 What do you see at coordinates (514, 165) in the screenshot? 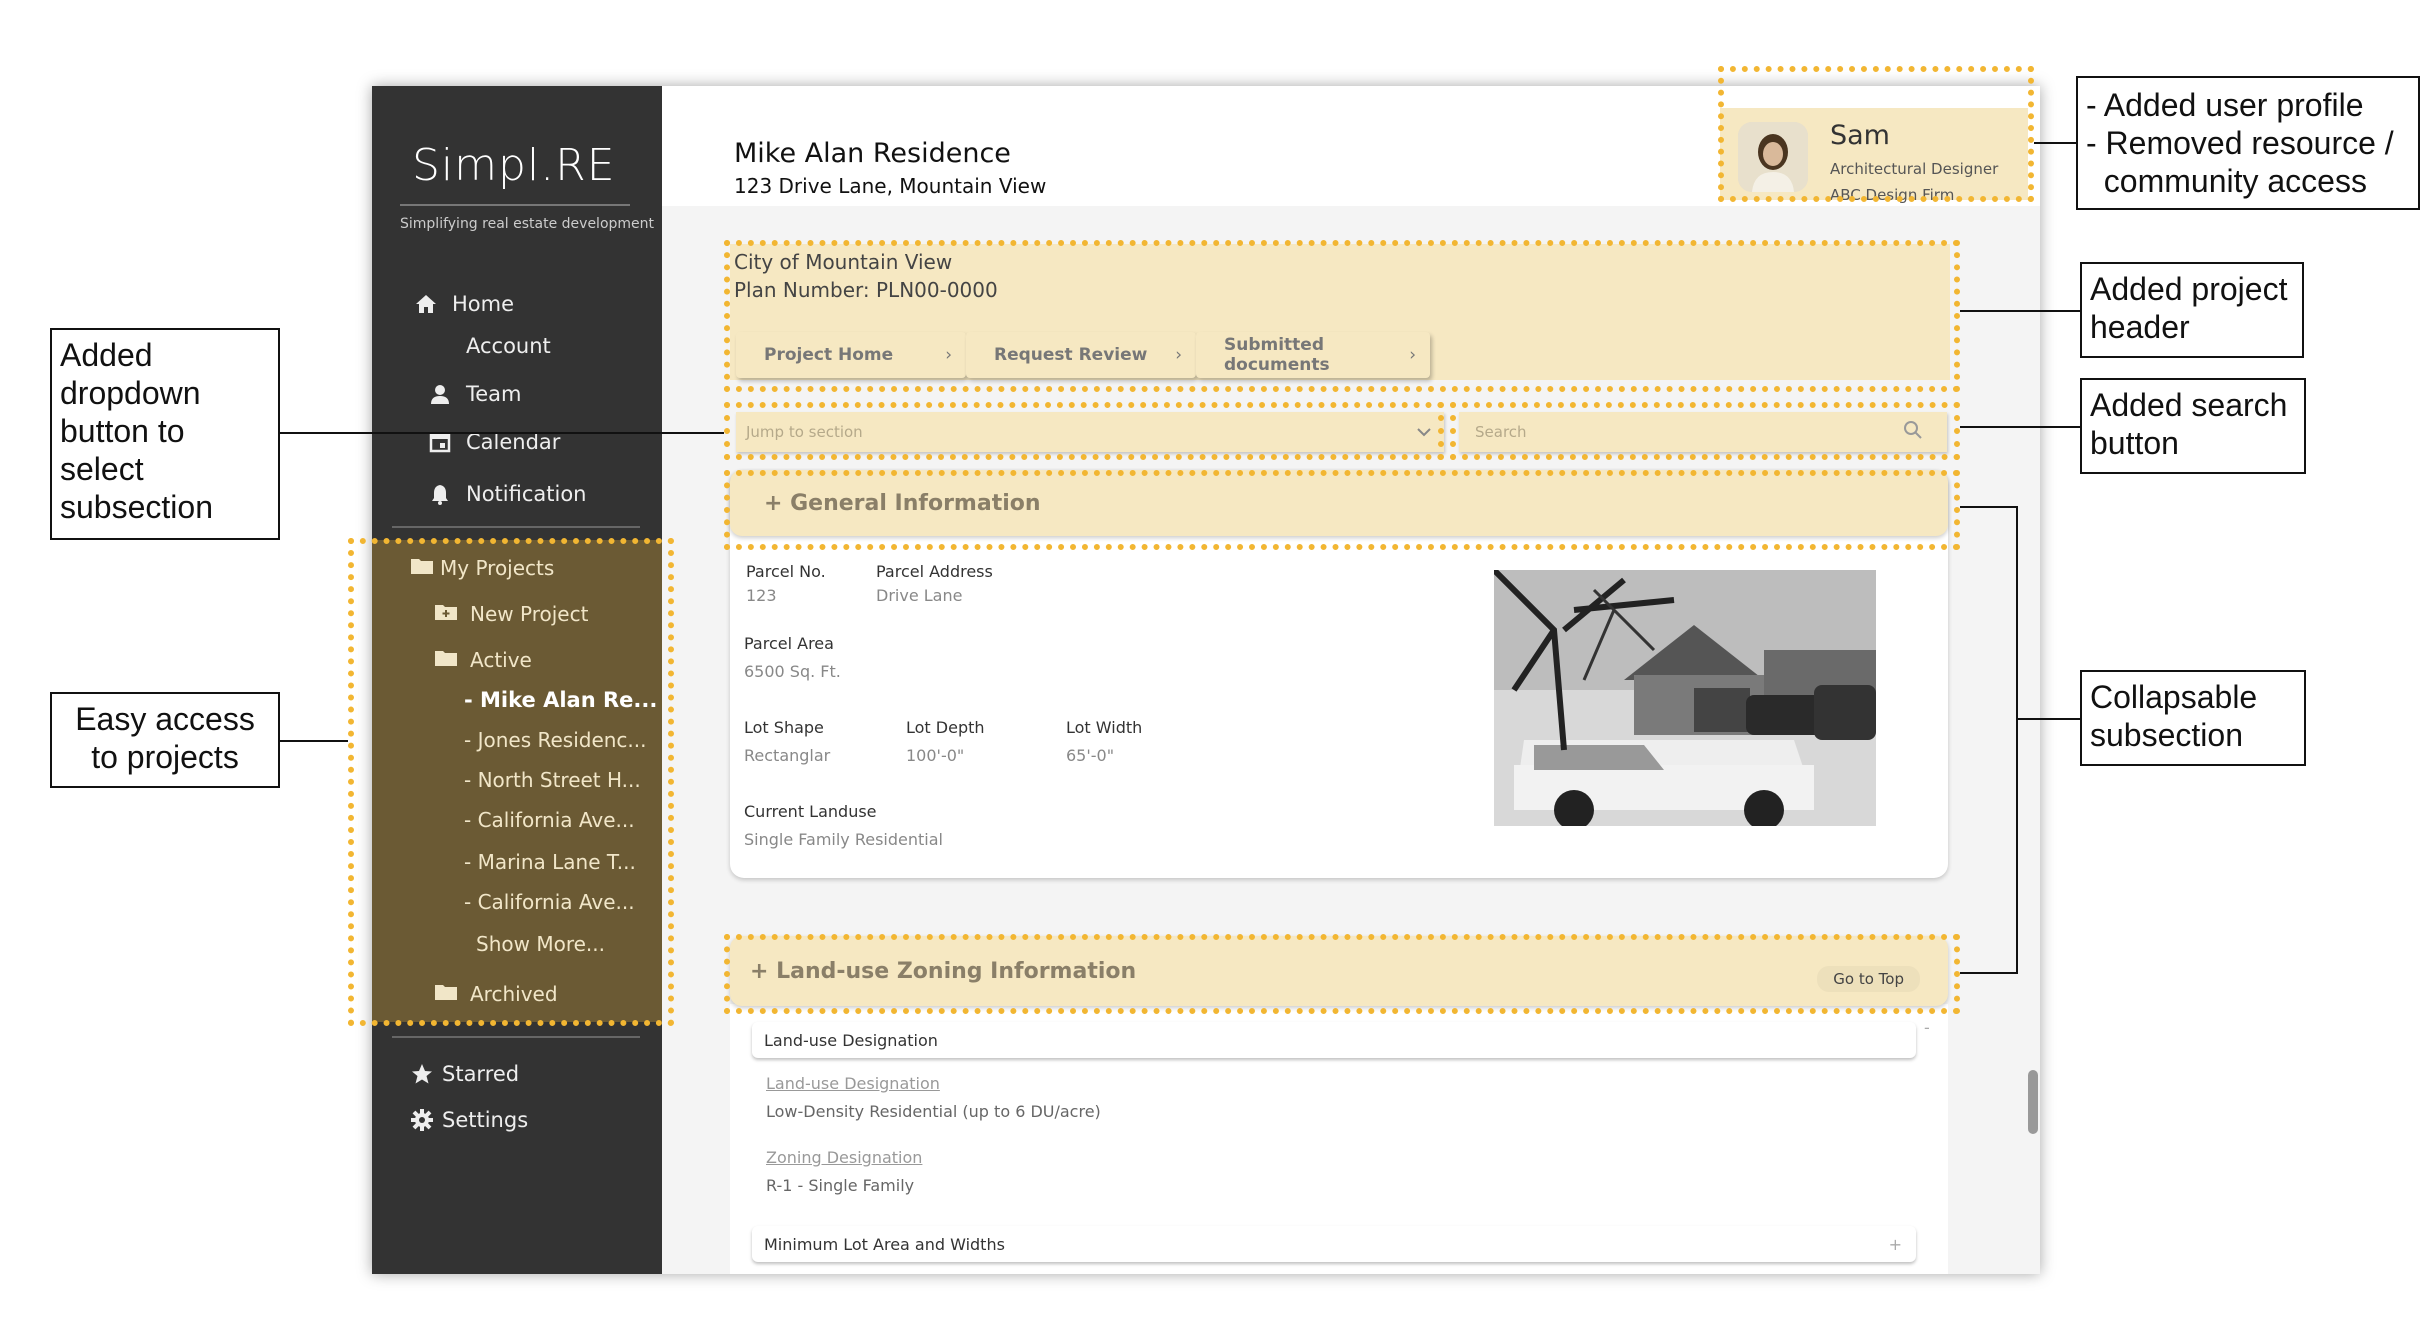
I see `app-logo: Simpl.RE` at bounding box center [514, 165].